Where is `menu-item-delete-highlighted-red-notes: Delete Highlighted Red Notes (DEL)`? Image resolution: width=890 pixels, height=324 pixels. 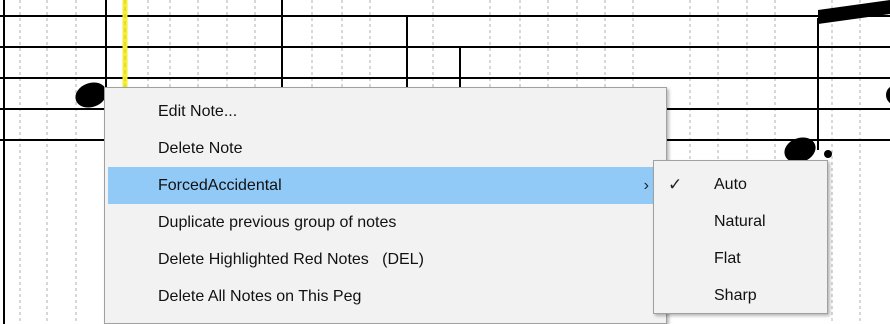
menu-item-delete-highlighted-red-notes: Delete Highlighted Red Notes (DEL) is located at coordinates (385, 259).